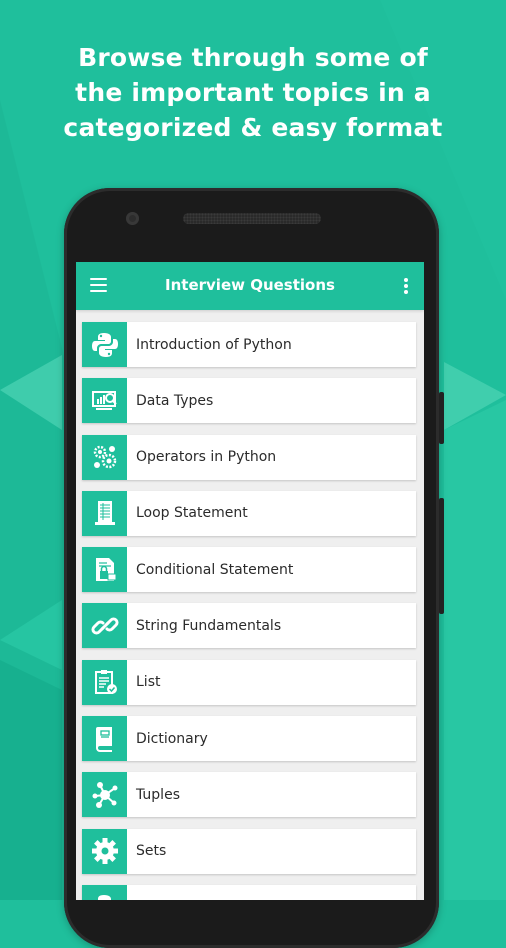 The height and width of the screenshot is (948, 506). Describe the element at coordinates (104, 739) in the screenshot. I see `book-icon` at that location.